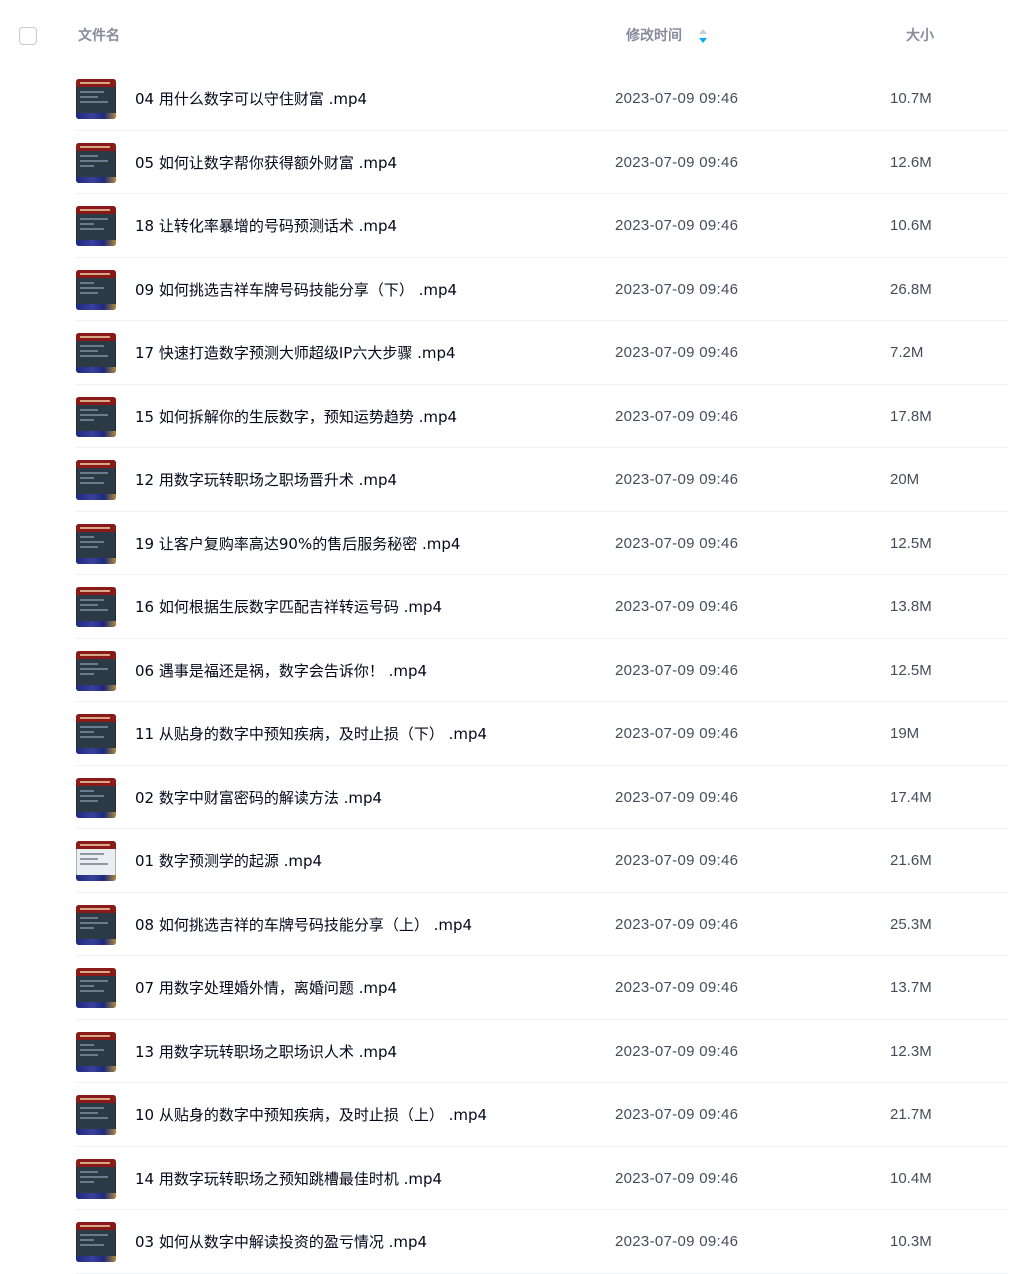 The image size is (1010, 1274). I want to click on file-row: 04 用什么数字可以守住财富 .mp4 2023-07-09 09:46 10.7M, so click(505, 99).